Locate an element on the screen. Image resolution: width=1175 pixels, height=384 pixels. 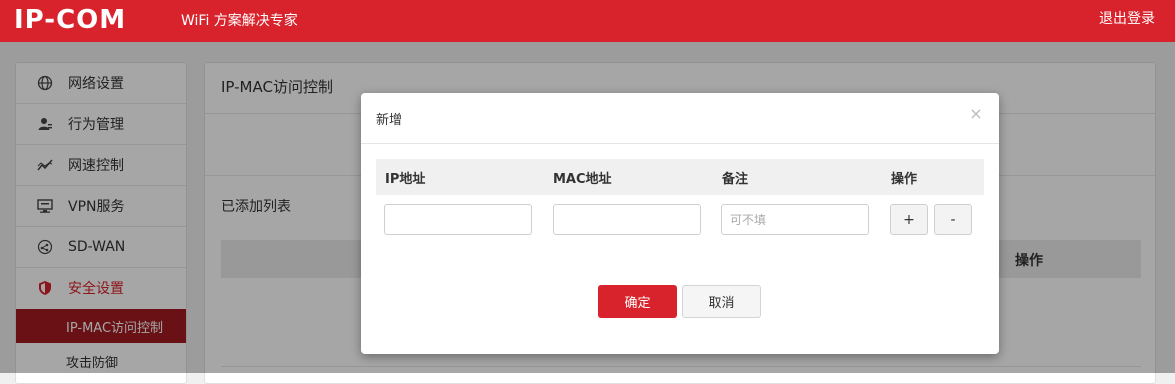
add-row-button: + is located at coordinates (909, 219).